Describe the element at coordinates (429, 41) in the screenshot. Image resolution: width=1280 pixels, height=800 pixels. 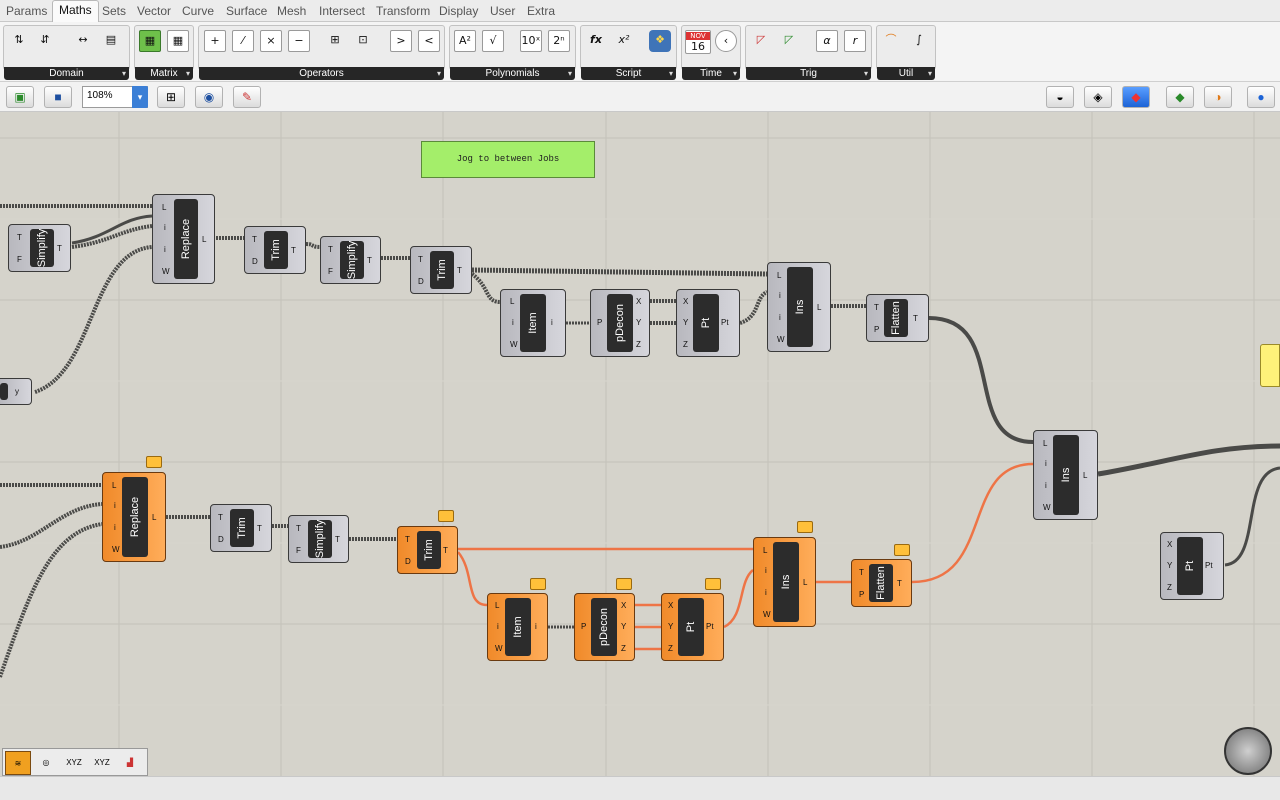
I see `smaller-than-icon: <` at that location.